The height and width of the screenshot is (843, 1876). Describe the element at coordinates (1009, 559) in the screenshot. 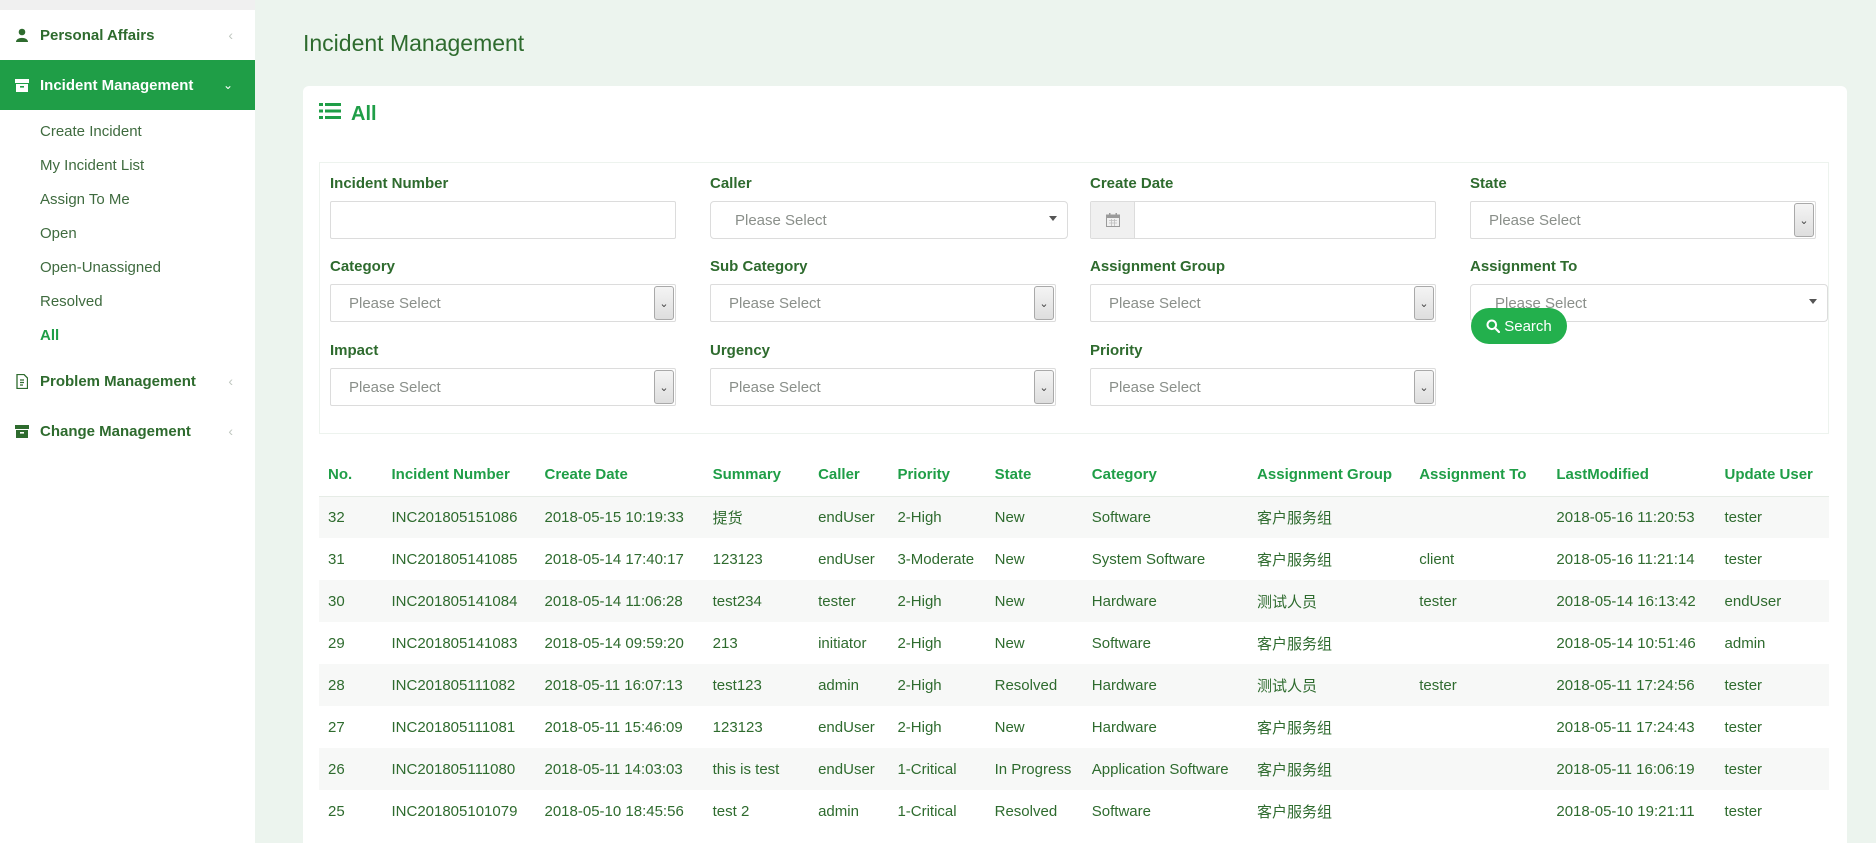

I see `cell-state: New` at that location.